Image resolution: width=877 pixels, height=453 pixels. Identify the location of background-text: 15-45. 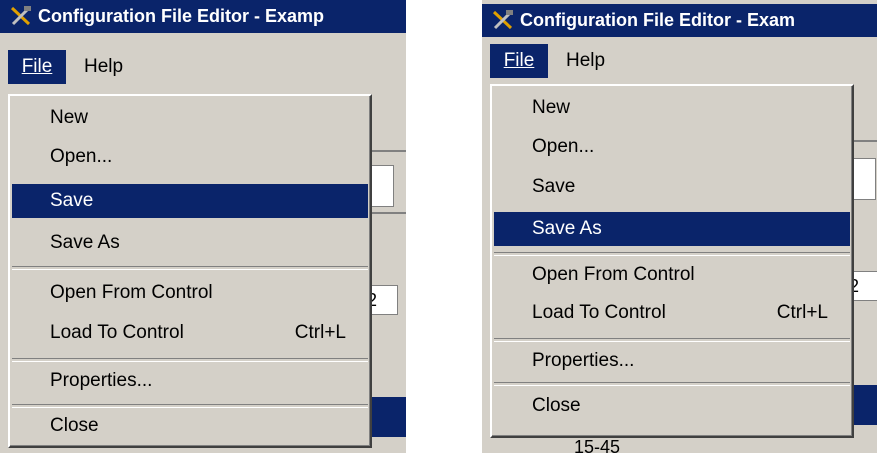
(597, 445).